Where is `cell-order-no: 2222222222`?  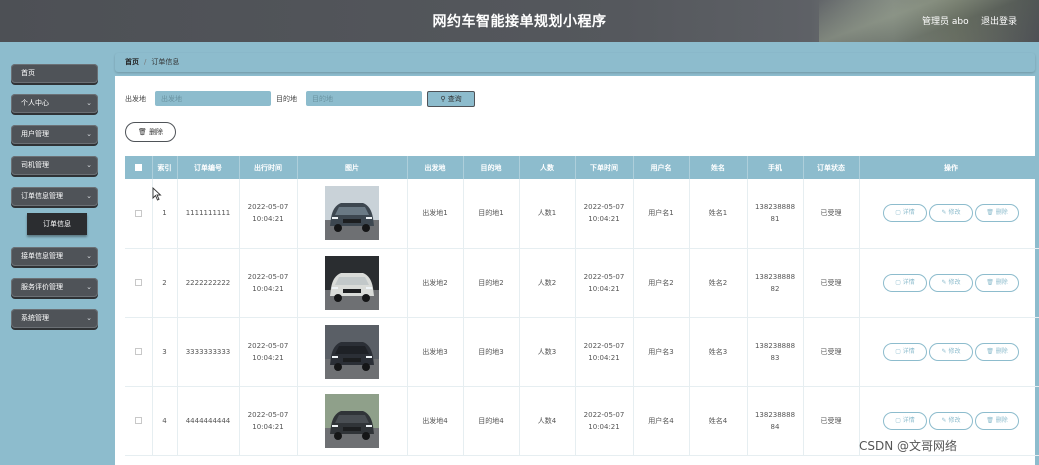
cell-order-no: 2222222222 is located at coordinates (208, 283).